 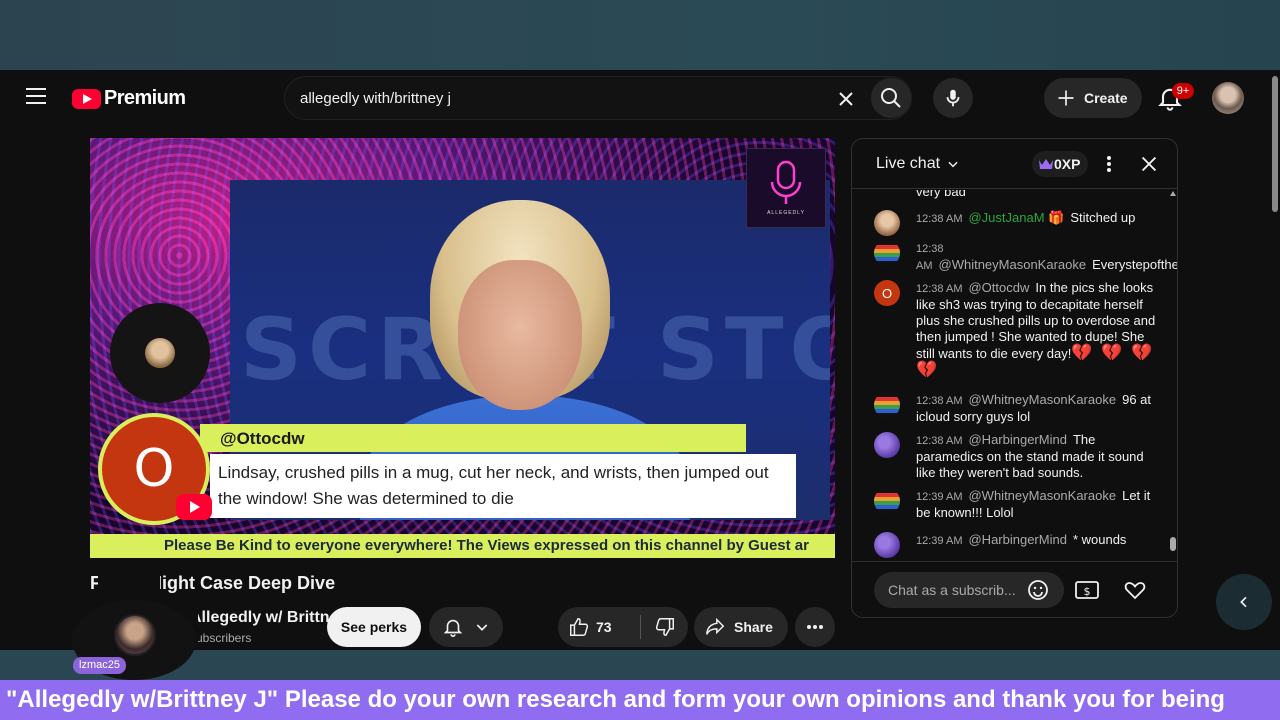 What do you see at coordinates (1173, 193) in the screenshot?
I see `scroll-up-arrow-icon` at bounding box center [1173, 193].